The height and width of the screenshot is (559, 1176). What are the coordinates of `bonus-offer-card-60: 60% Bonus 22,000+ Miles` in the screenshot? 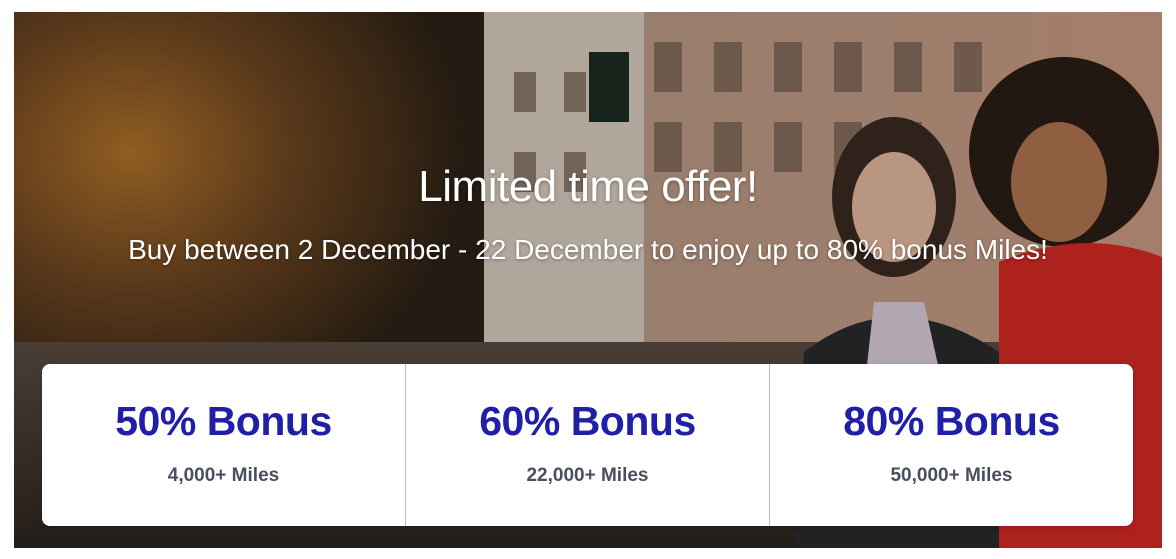 It's located at (588, 445).